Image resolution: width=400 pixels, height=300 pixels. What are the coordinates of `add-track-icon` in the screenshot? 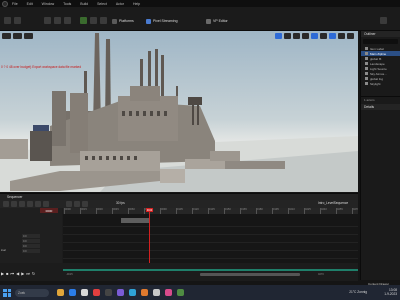 It's located at (14, 204).